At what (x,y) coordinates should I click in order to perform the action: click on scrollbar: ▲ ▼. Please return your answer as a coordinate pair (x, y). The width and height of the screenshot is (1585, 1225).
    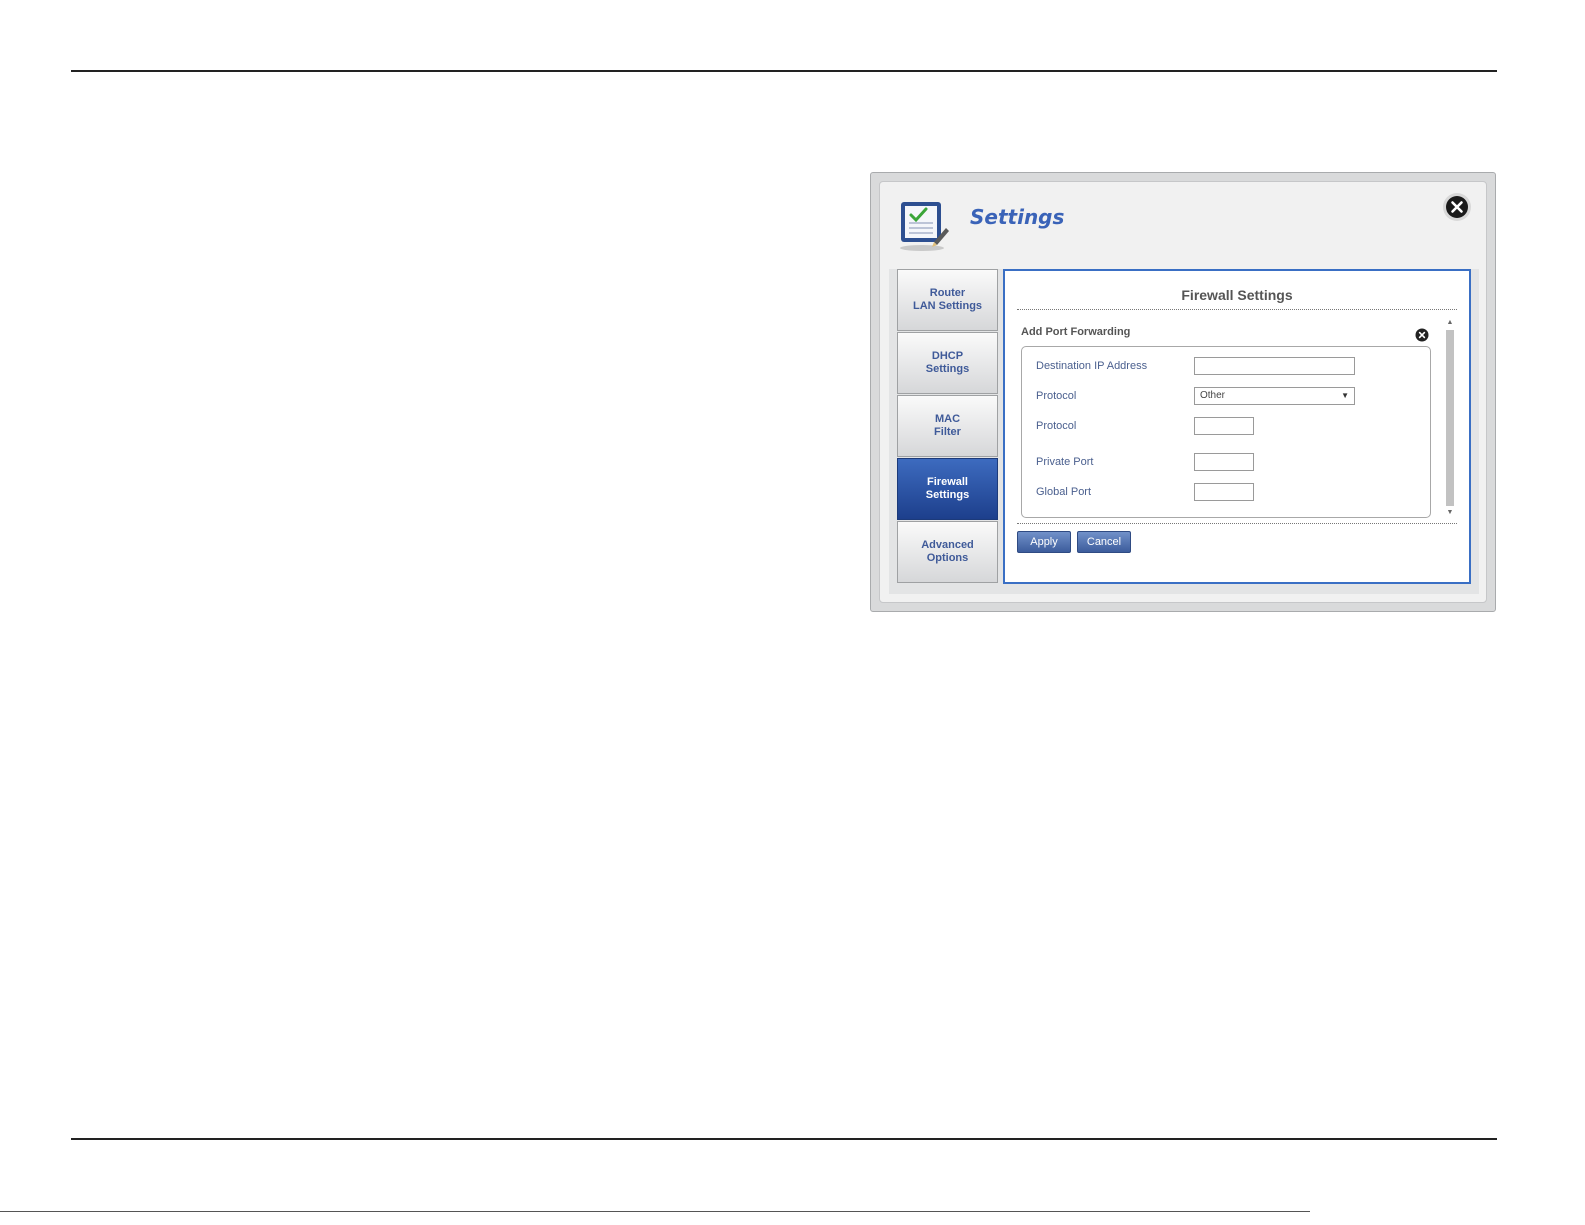
    Looking at the image, I should click on (1450, 418).